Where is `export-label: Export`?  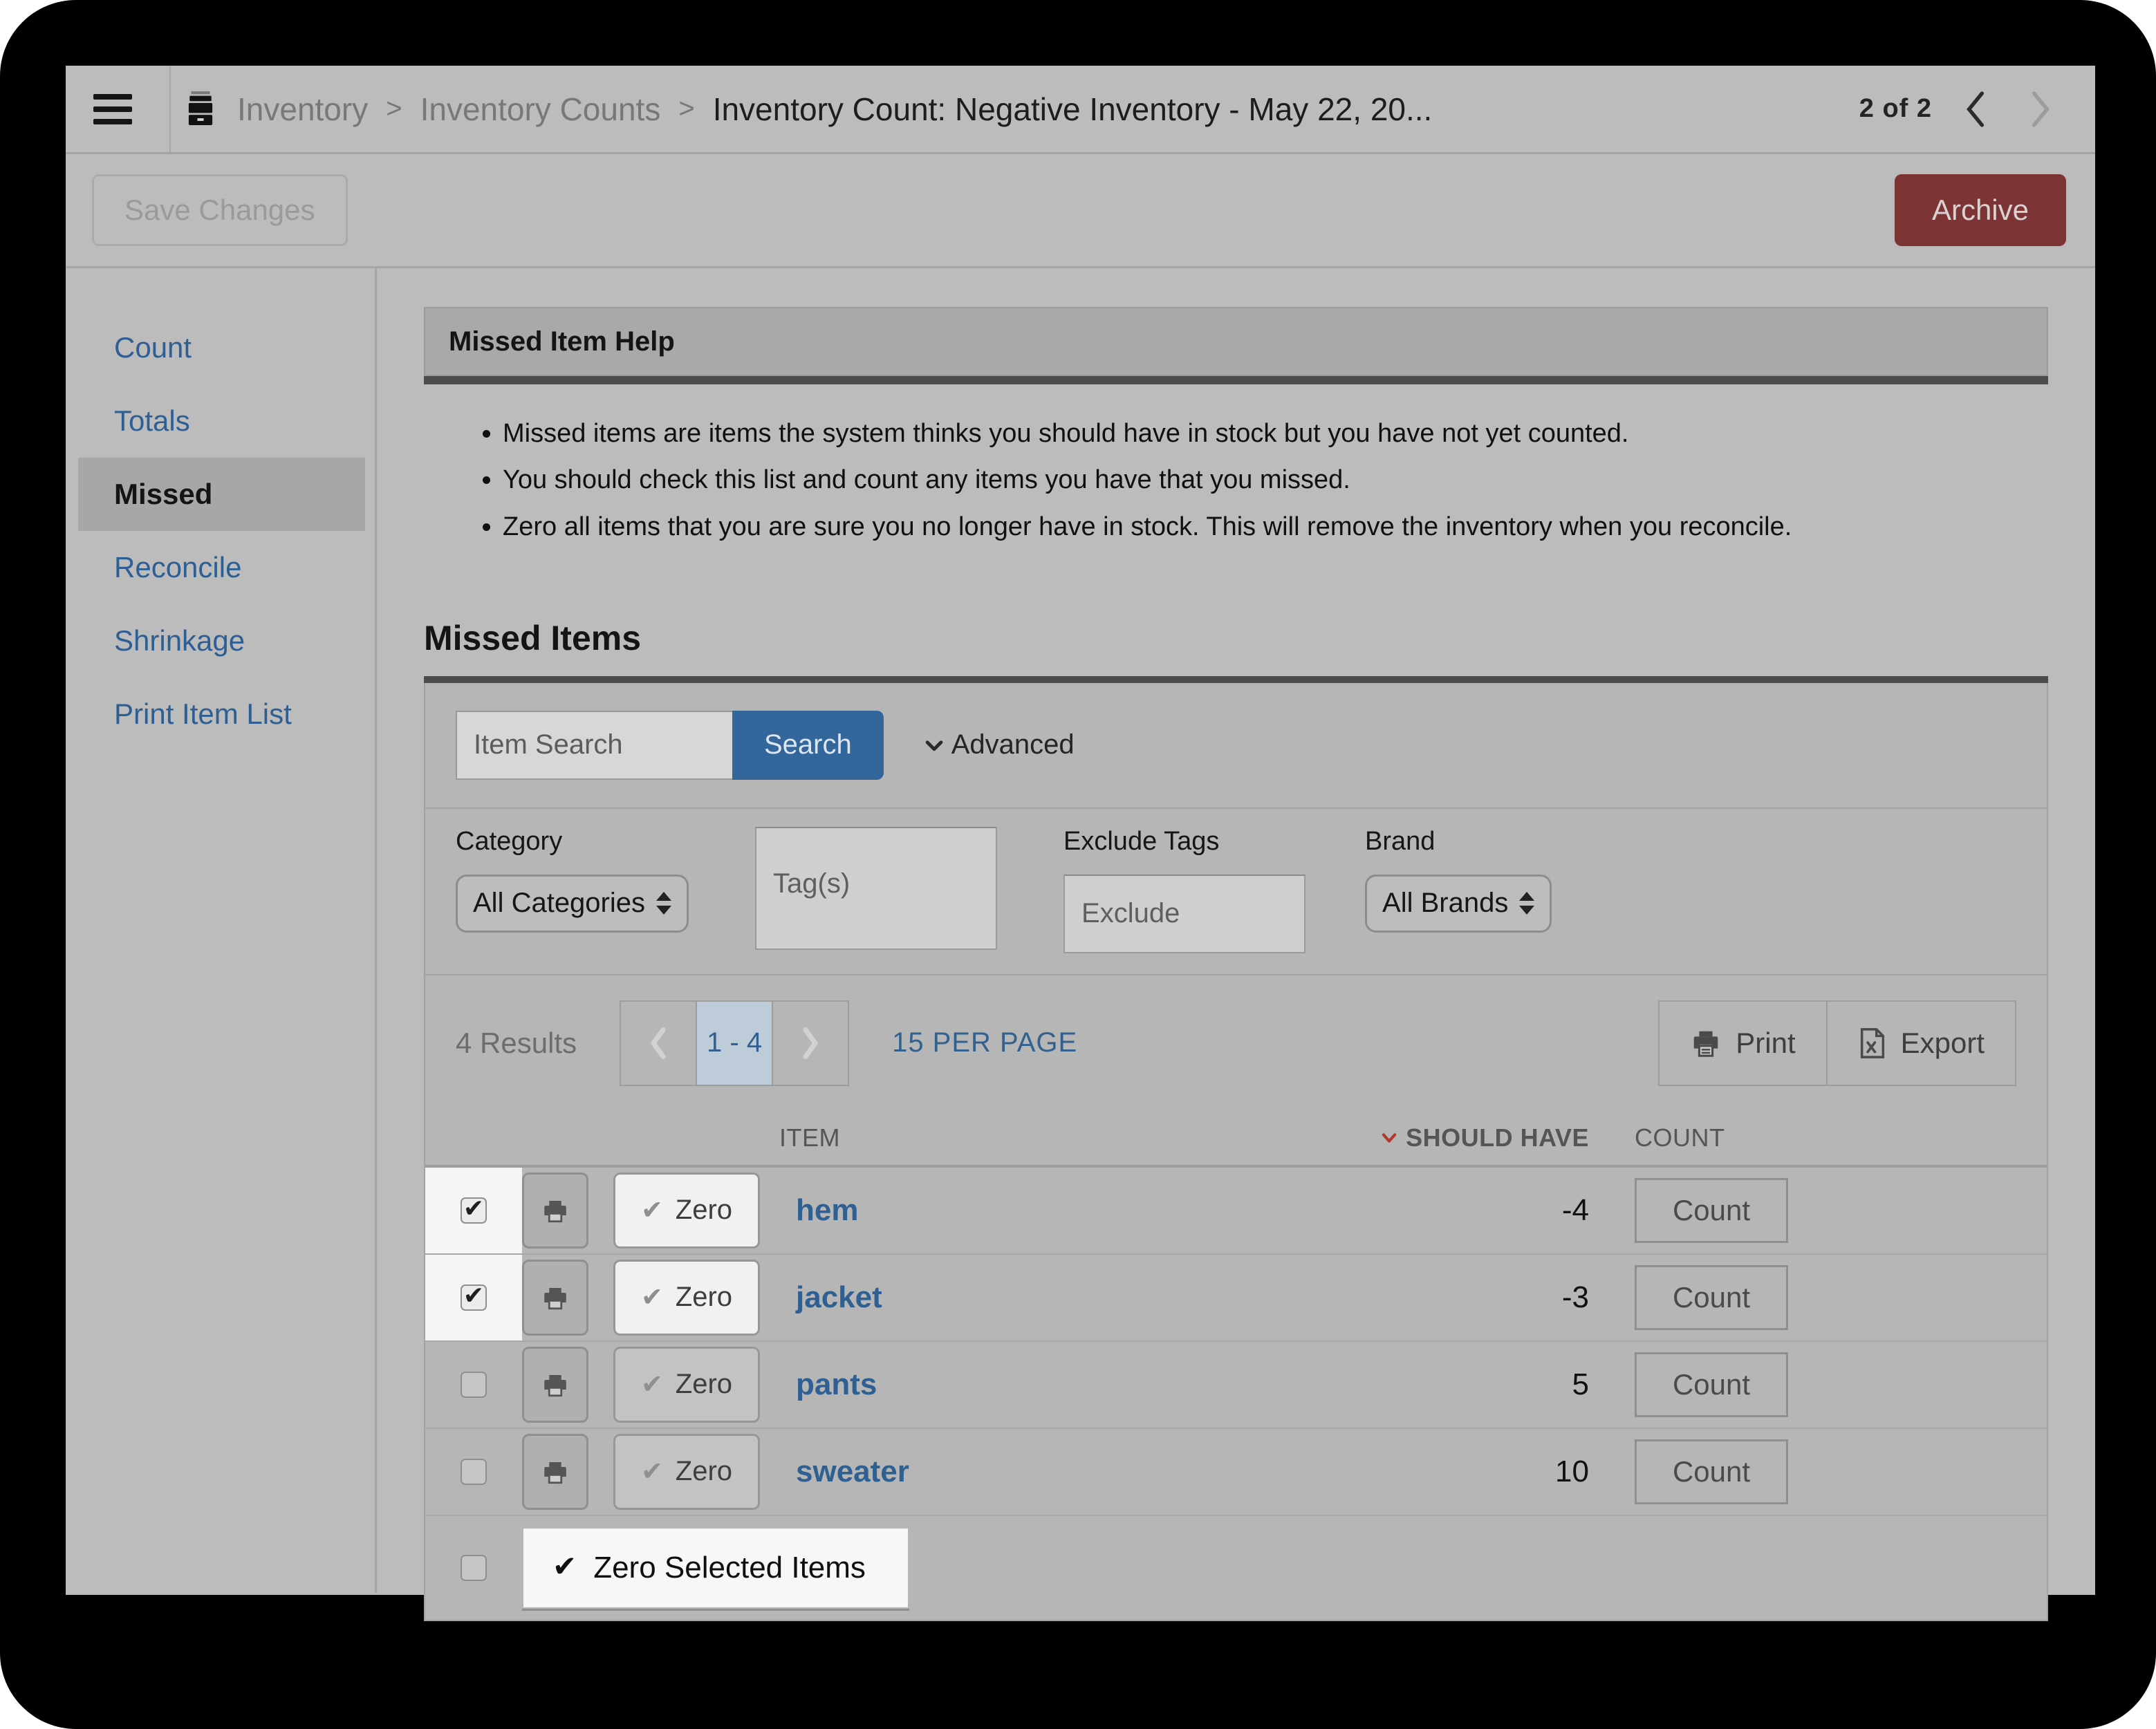 export-label: Export is located at coordinates (1943, 1042).